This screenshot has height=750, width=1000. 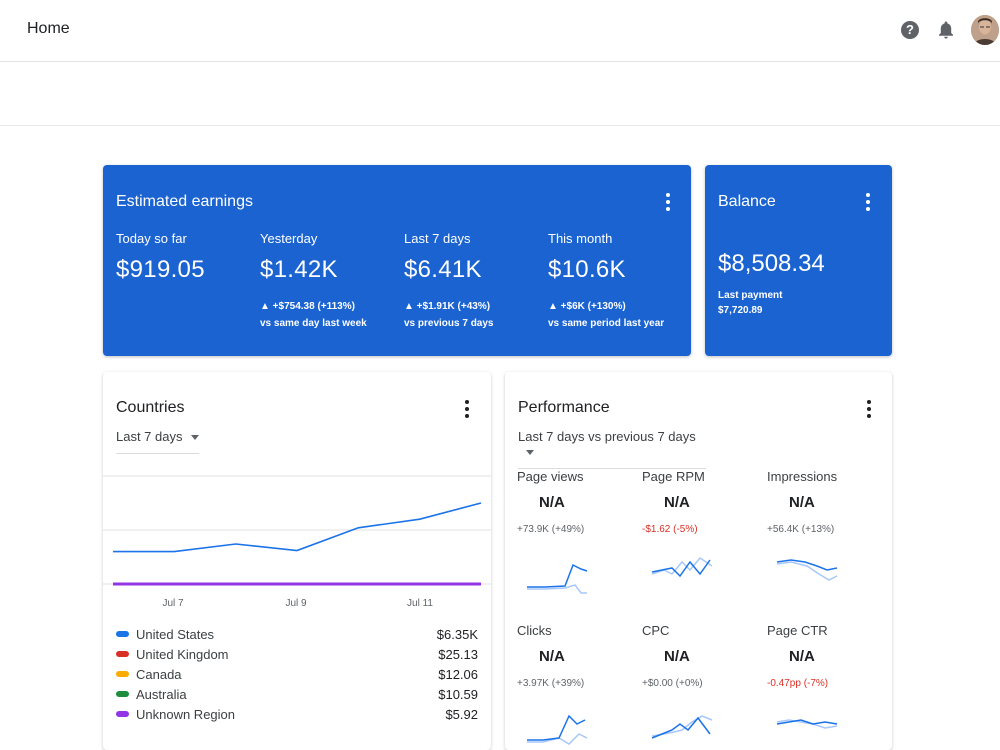 I want to click on metric-delta: +3.97K (+39%), so click(x=551, y=683).